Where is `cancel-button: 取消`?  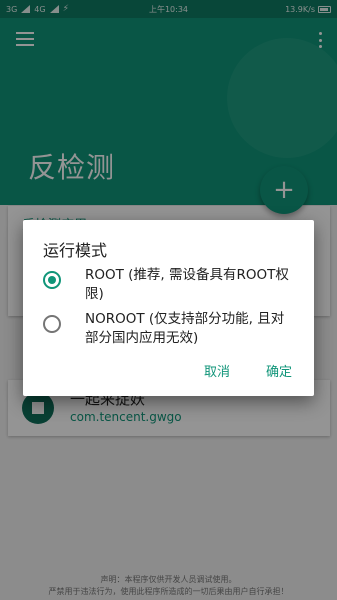 cancel-button: 取消 is located at coordinates (217, 370).